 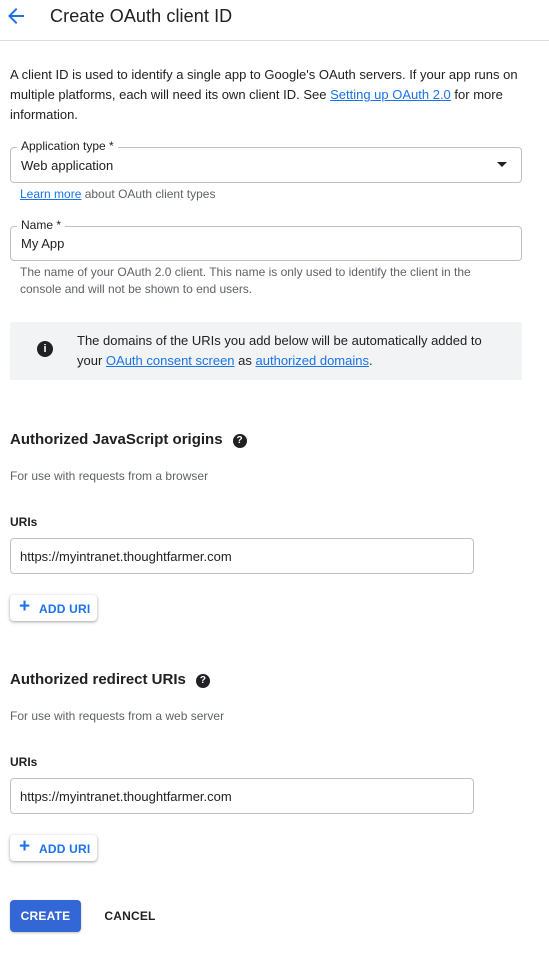 I want to click on application-type-hint-text: about OAuth client types, so click(x=148, y=194).